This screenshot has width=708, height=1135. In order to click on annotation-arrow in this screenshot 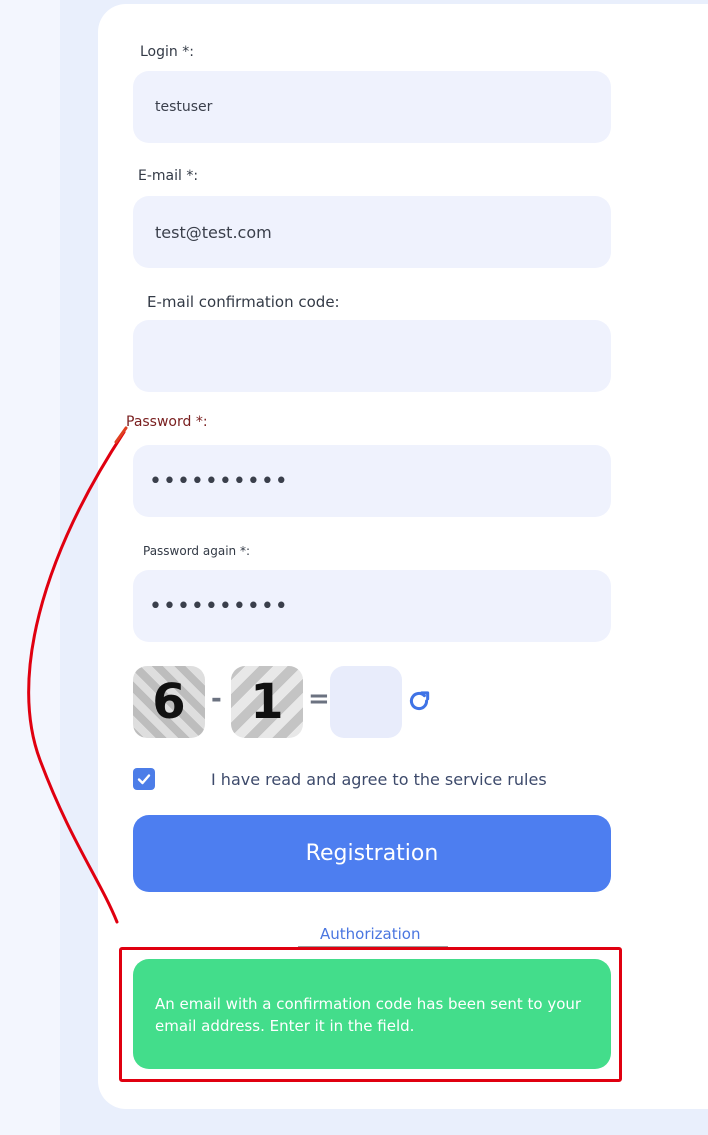, I will do `click(77, 675)`.